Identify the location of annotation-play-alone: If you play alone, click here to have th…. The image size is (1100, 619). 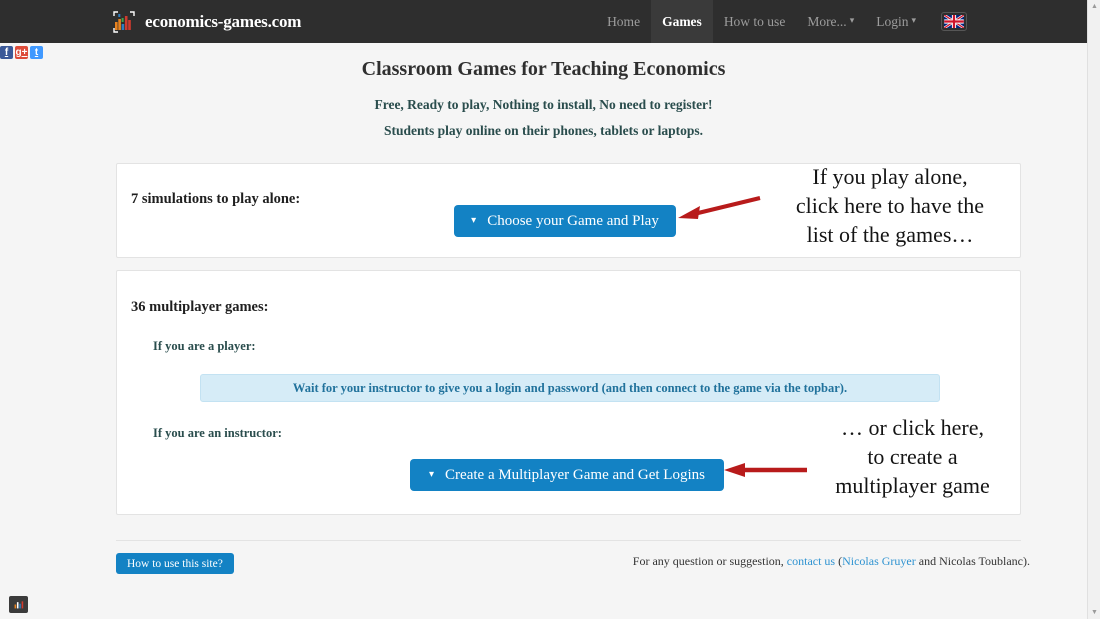
(890, 206).